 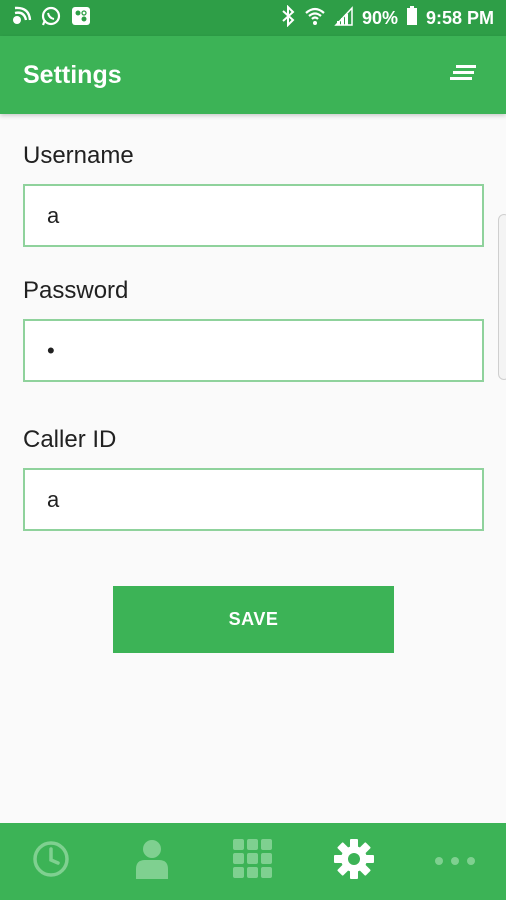 I want to click on wifi-icon, so click(x=315, y=18).